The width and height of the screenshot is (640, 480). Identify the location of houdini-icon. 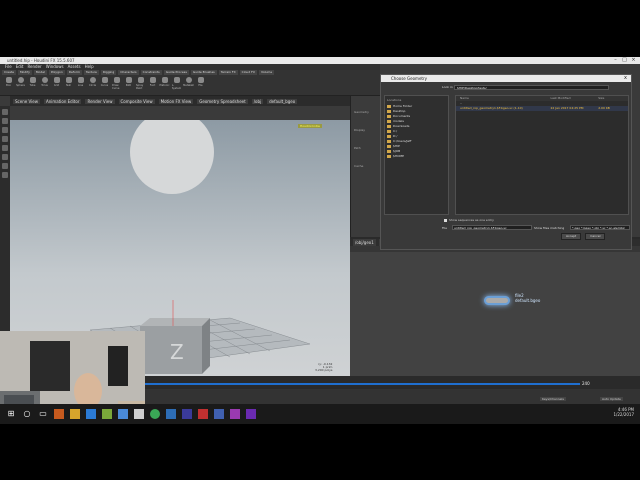
(59, 414).